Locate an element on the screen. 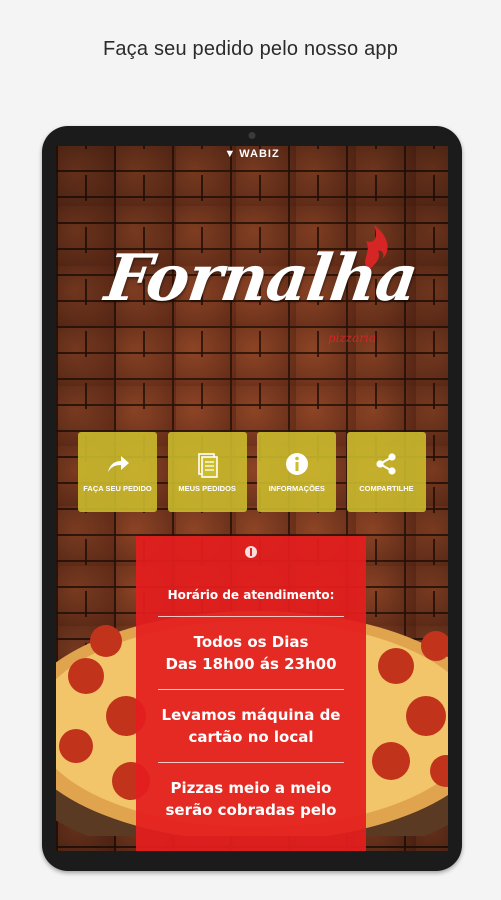  half-pizza-line-1: Pizzas meio a meio is located at coordinates (251, 788).